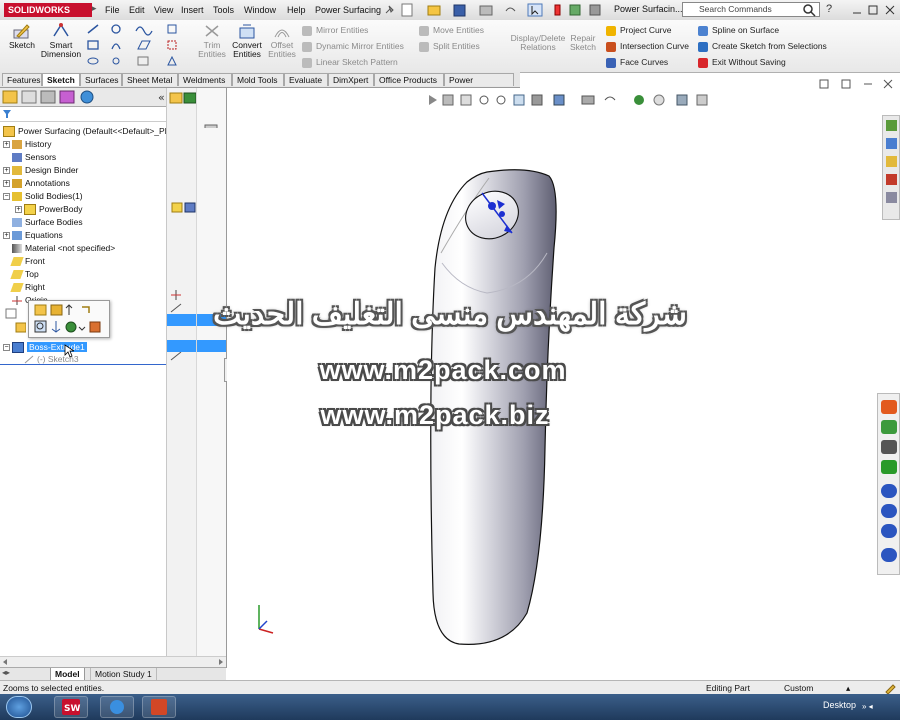 The height and width of the screenshot is (720, 900). I want to click on tab-power-surfacing: Power Surfacing, so click(479, 85).